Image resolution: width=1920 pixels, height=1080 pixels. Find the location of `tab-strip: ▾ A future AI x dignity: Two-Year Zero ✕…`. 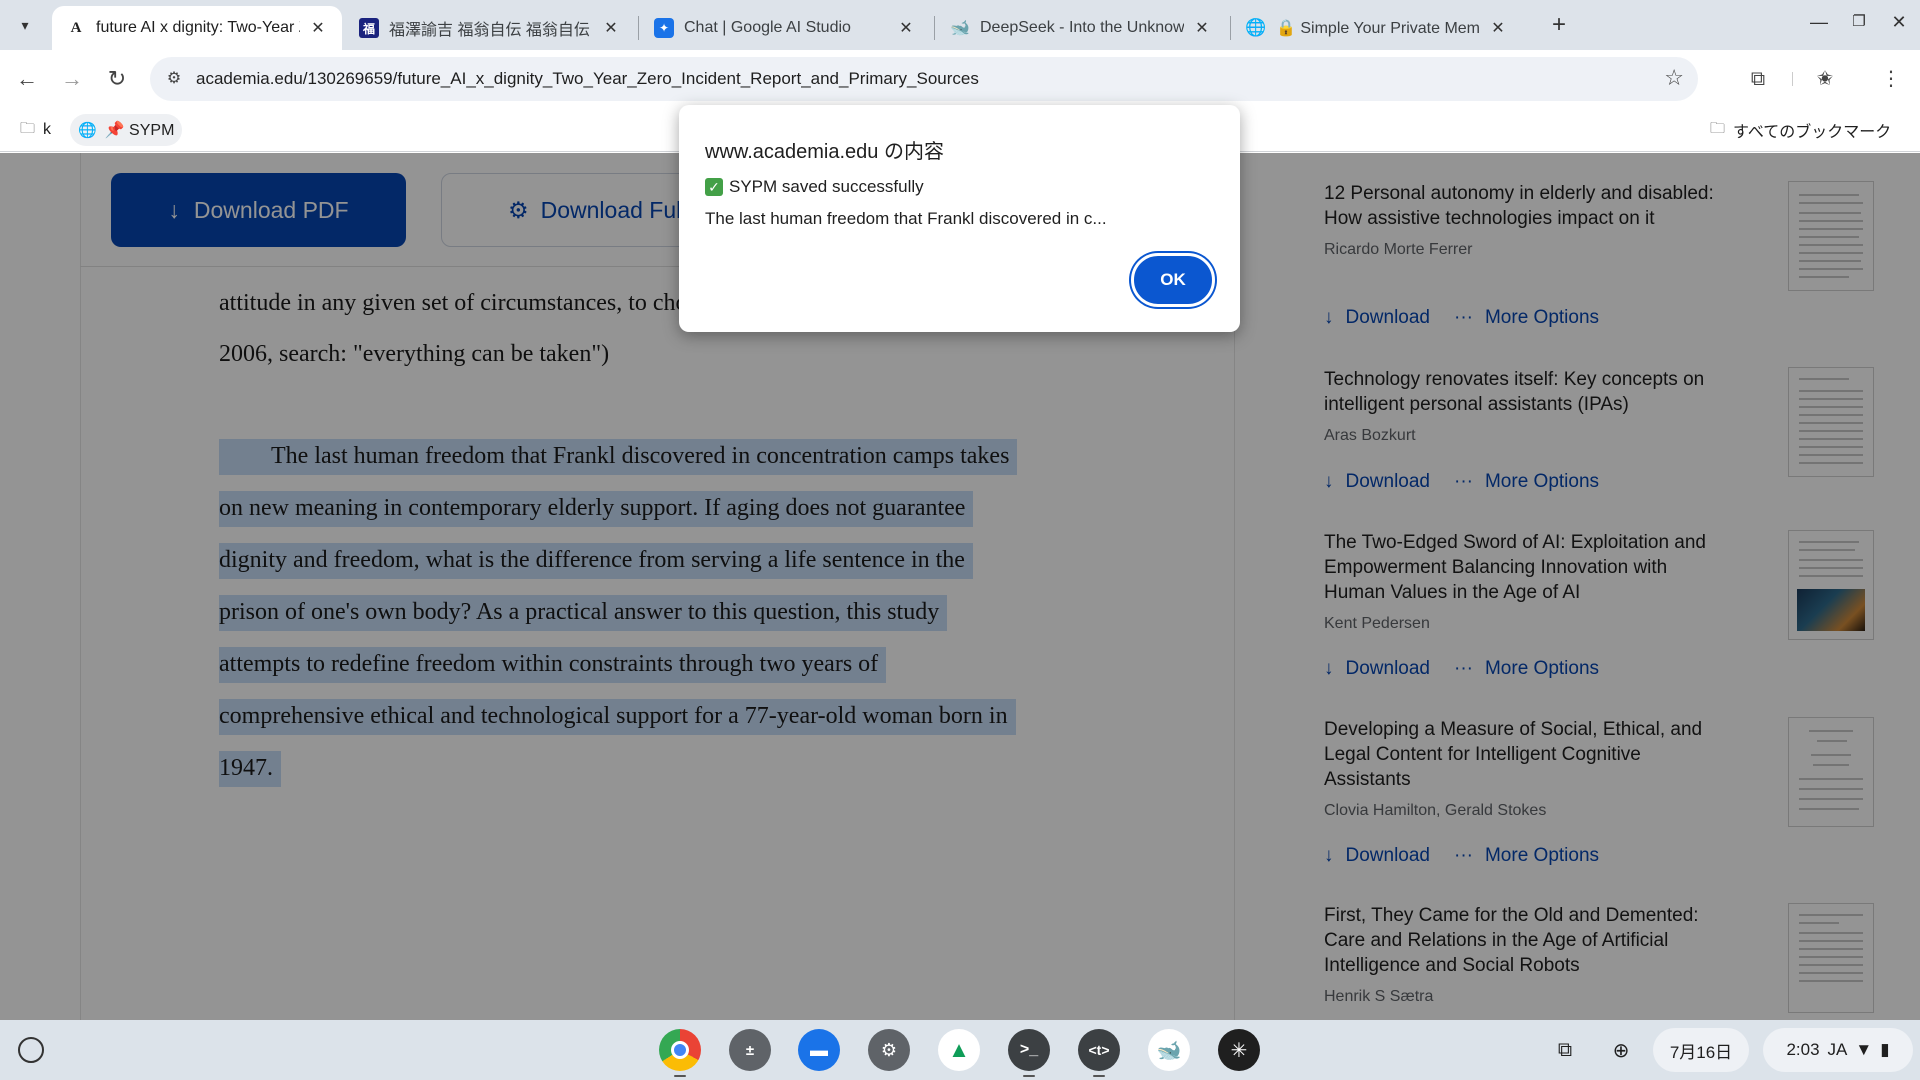

tab-strip: ▾ A future AI x dignity: Two-Year Zero ✕… is located at coordinates (960, 25).